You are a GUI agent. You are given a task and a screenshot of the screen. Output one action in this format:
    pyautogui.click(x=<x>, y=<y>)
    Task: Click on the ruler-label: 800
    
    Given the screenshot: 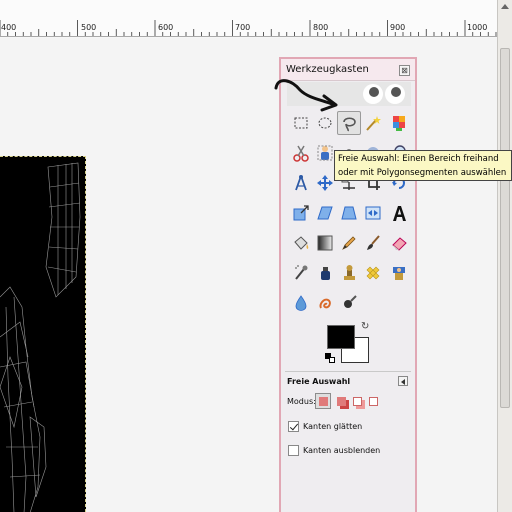 What is the action you would take?
    pyautogui.click(x=321, y=27)
    